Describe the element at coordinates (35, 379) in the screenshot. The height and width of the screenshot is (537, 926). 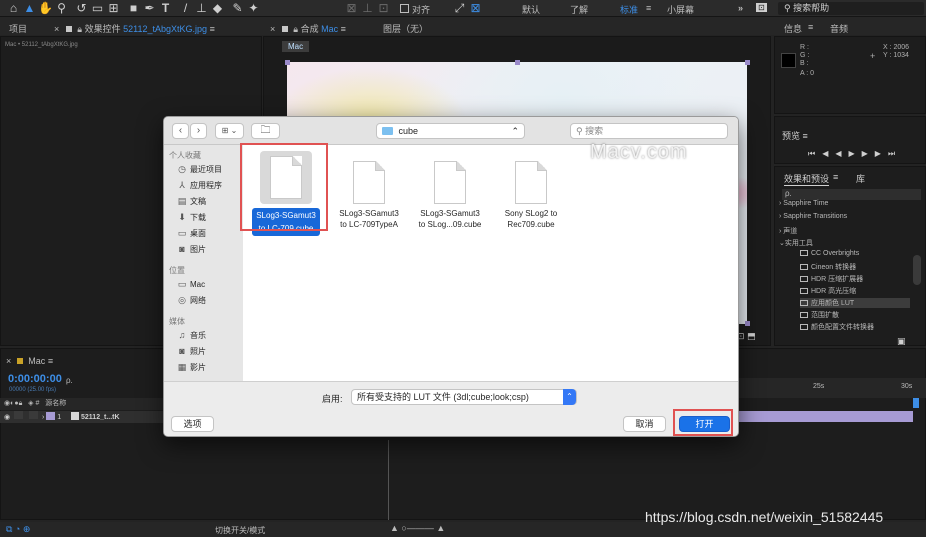
I see `current-timecode: 0:00:00:00` at that location.